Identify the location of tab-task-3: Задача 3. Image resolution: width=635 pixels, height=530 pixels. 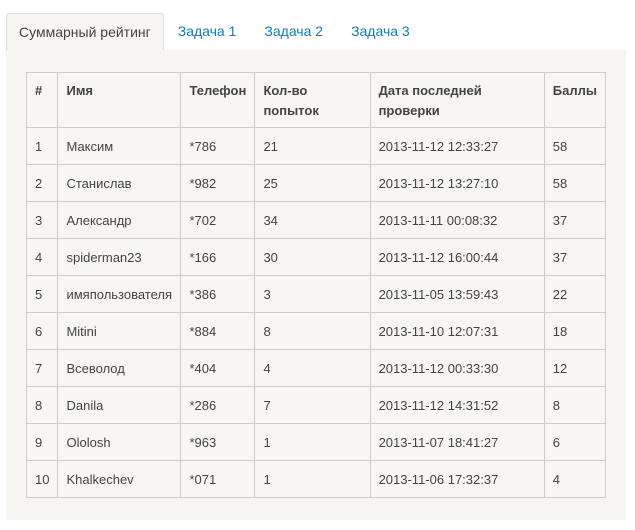
(380, 31).